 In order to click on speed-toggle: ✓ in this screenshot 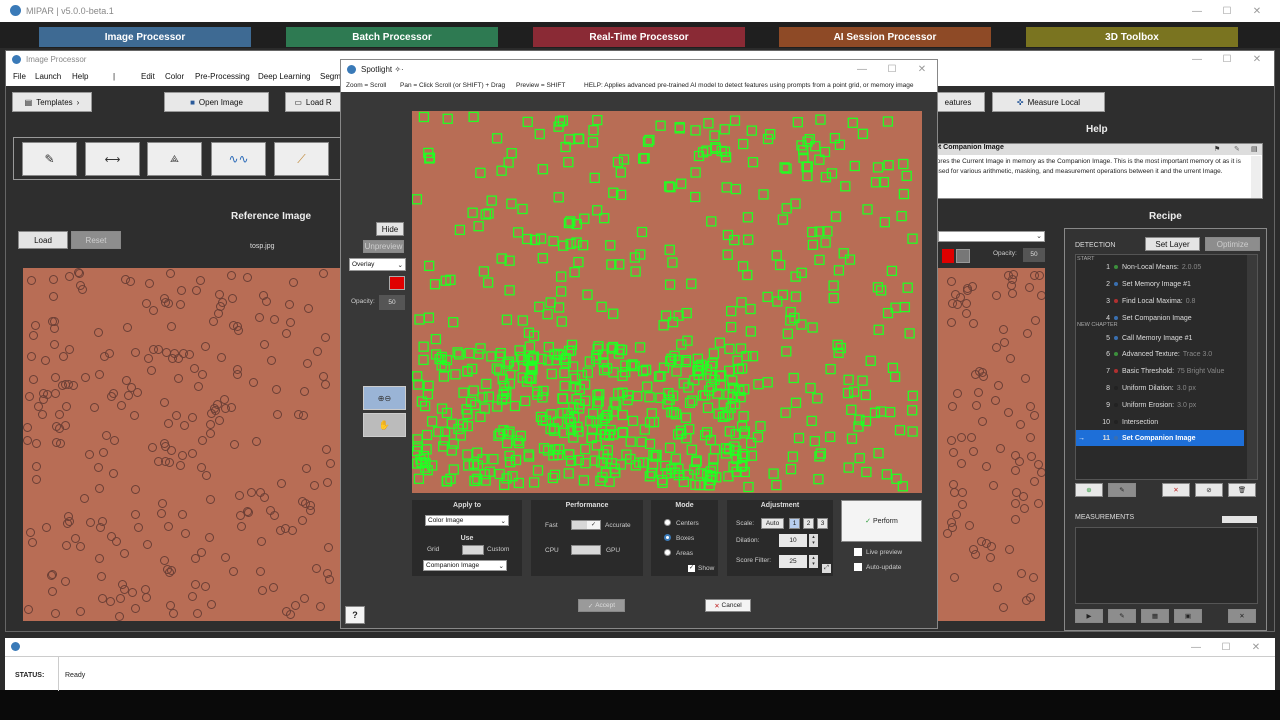, I will do `click(586, 525)`.